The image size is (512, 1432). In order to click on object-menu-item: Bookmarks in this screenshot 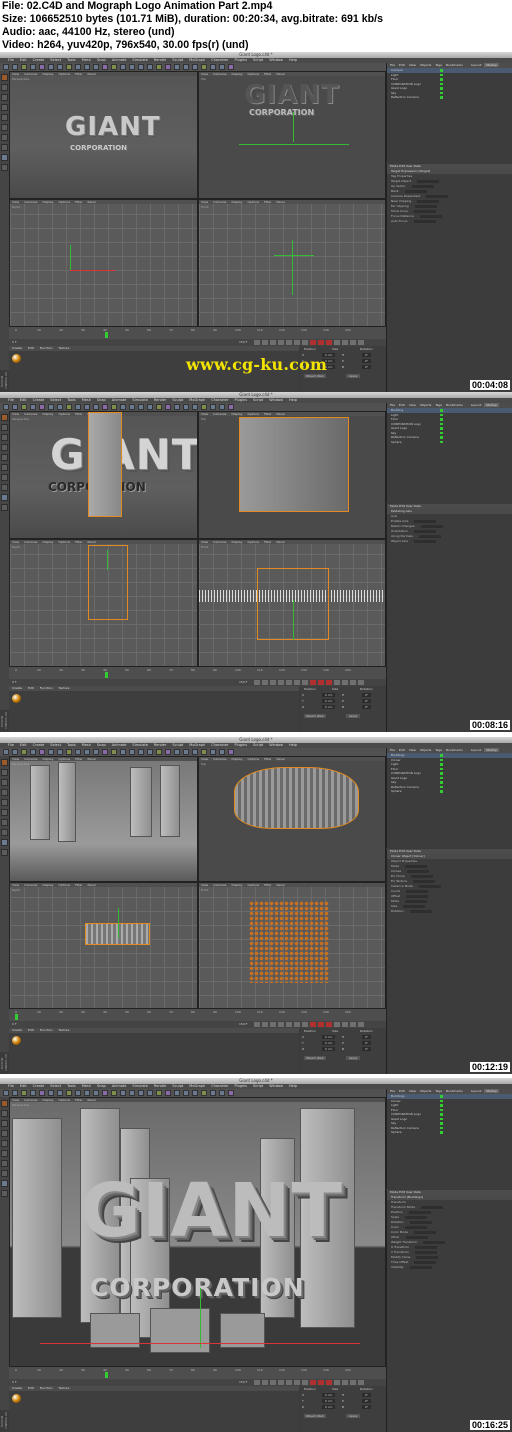, I will do `click(454, 405)`.